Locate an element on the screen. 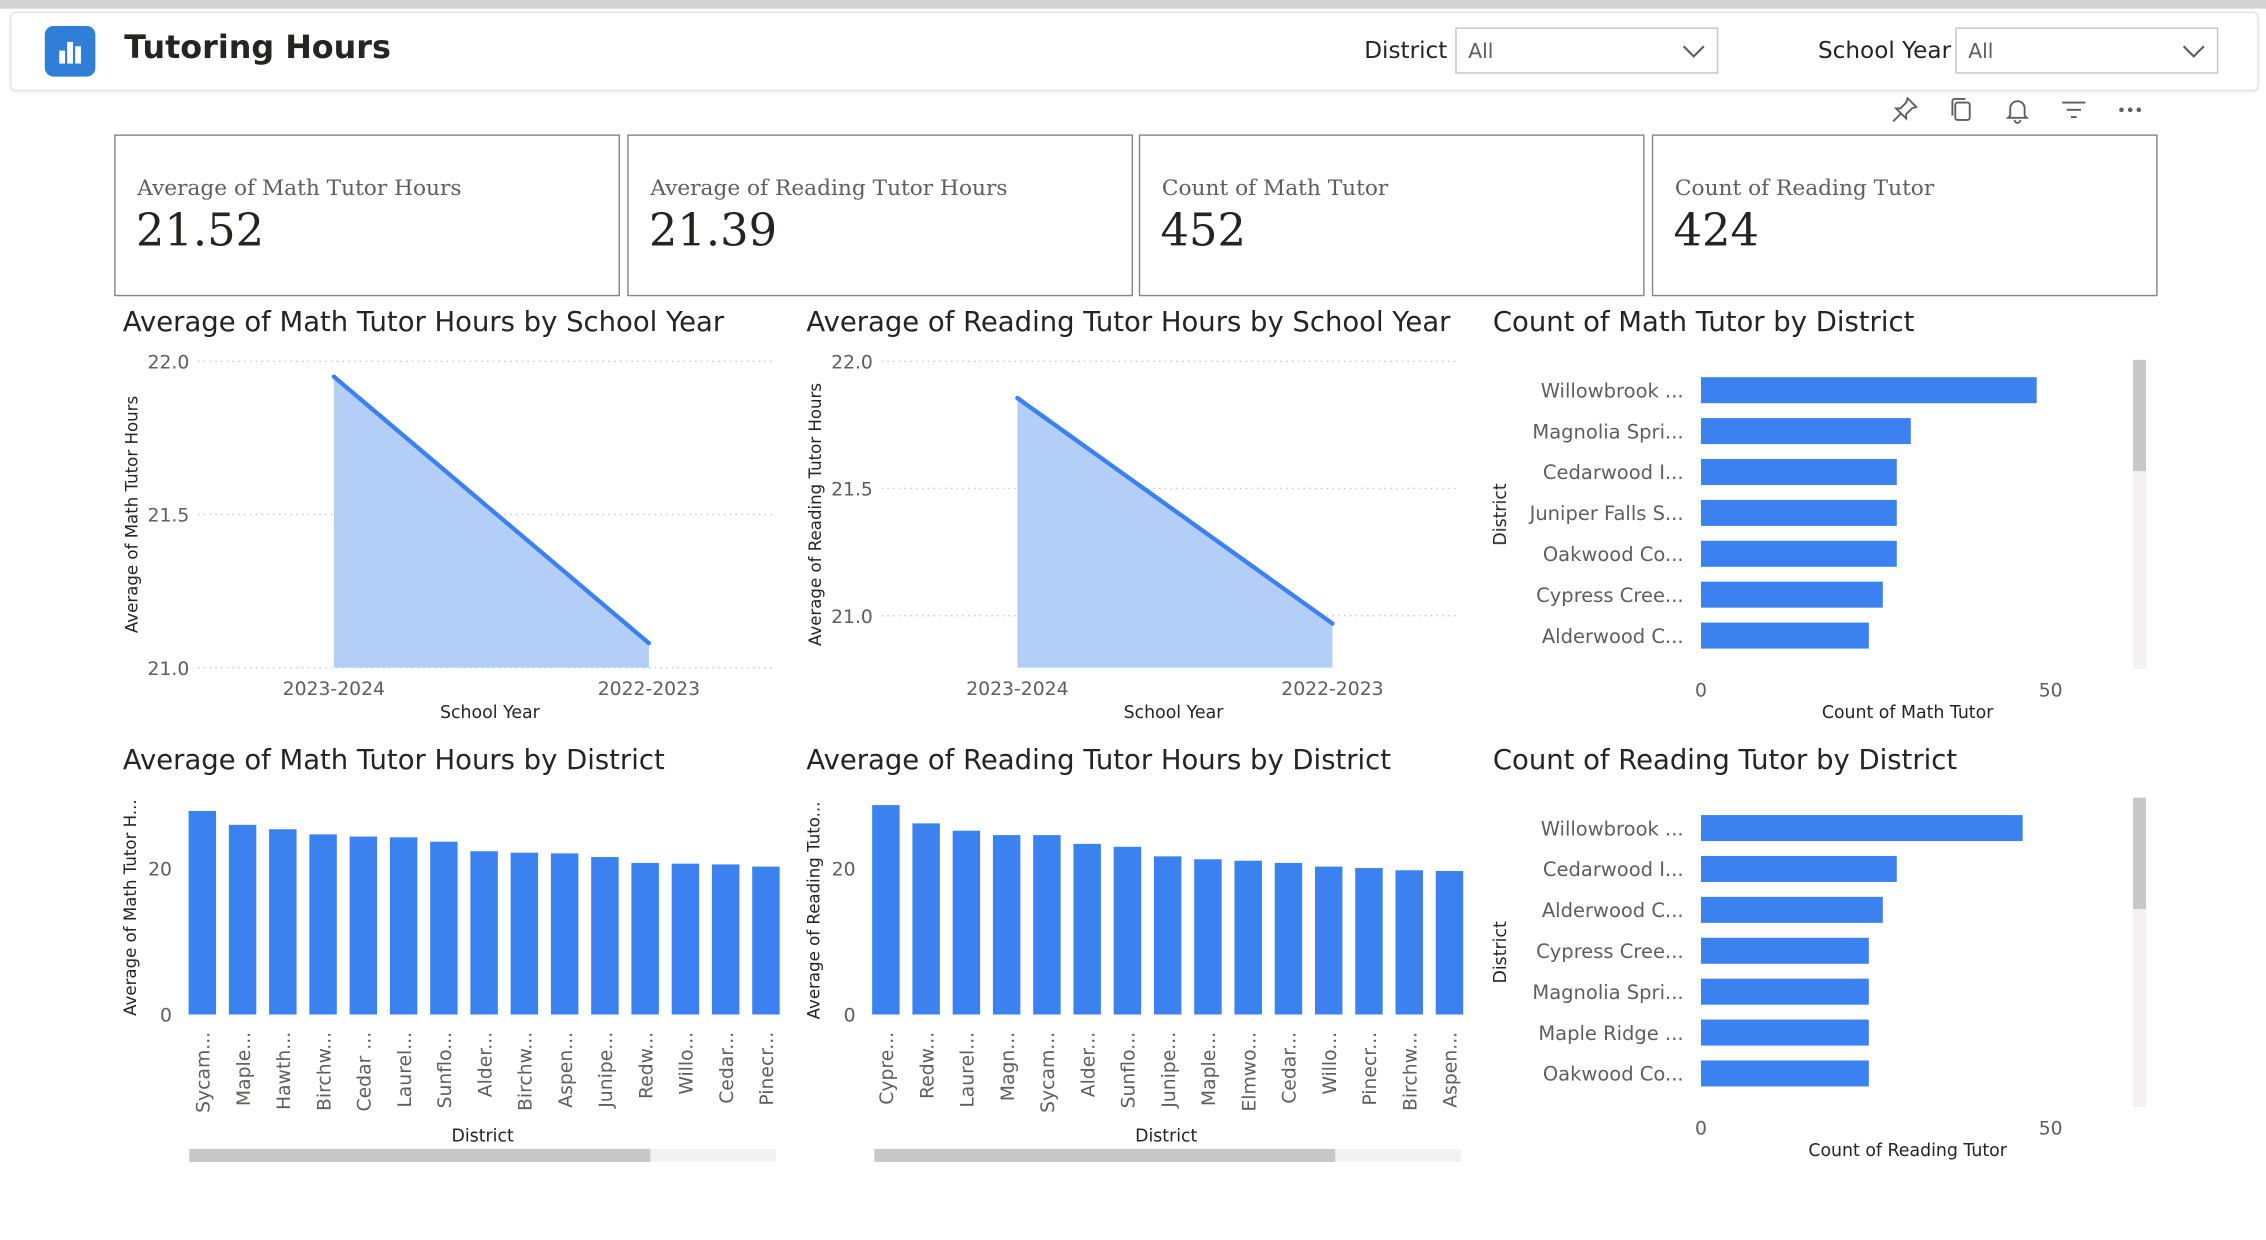  y-axis-title: District is located at coordinates (1501, 952).